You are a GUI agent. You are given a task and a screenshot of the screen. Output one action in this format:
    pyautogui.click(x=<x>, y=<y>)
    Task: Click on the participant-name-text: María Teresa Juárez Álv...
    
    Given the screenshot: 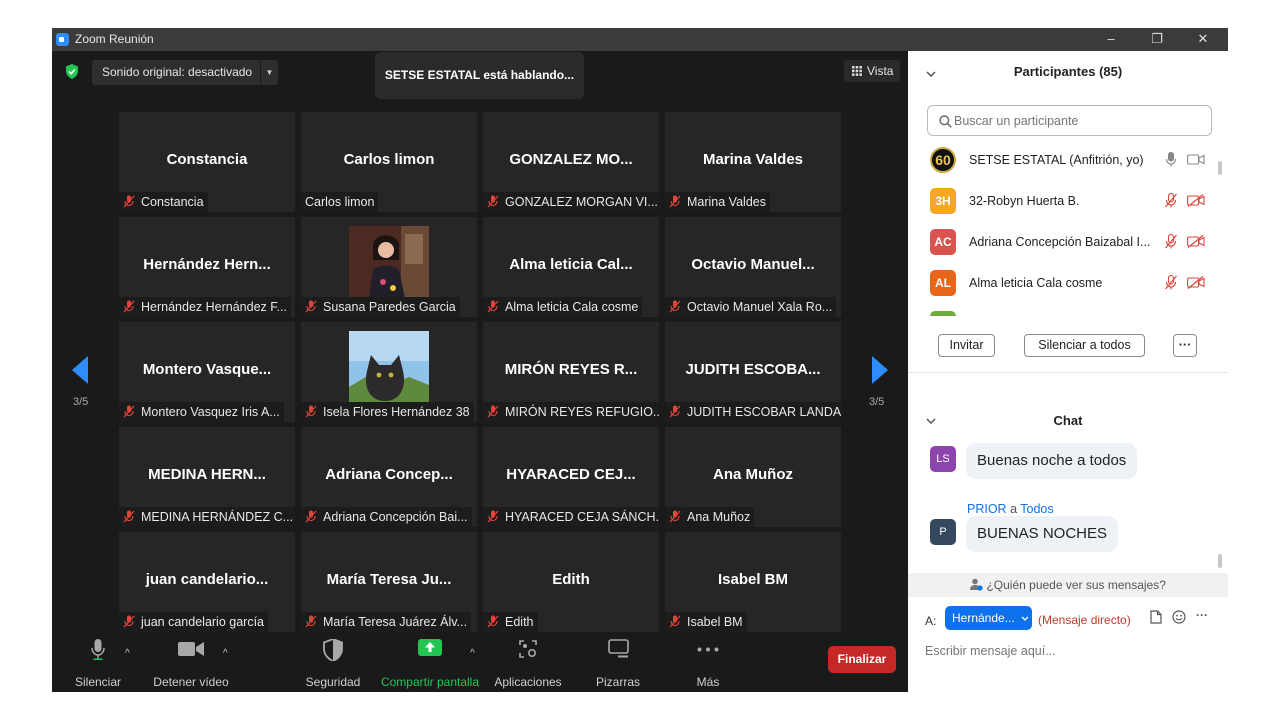 What is the action you would take?
    pyautogui.click(x=395, y=622)
    